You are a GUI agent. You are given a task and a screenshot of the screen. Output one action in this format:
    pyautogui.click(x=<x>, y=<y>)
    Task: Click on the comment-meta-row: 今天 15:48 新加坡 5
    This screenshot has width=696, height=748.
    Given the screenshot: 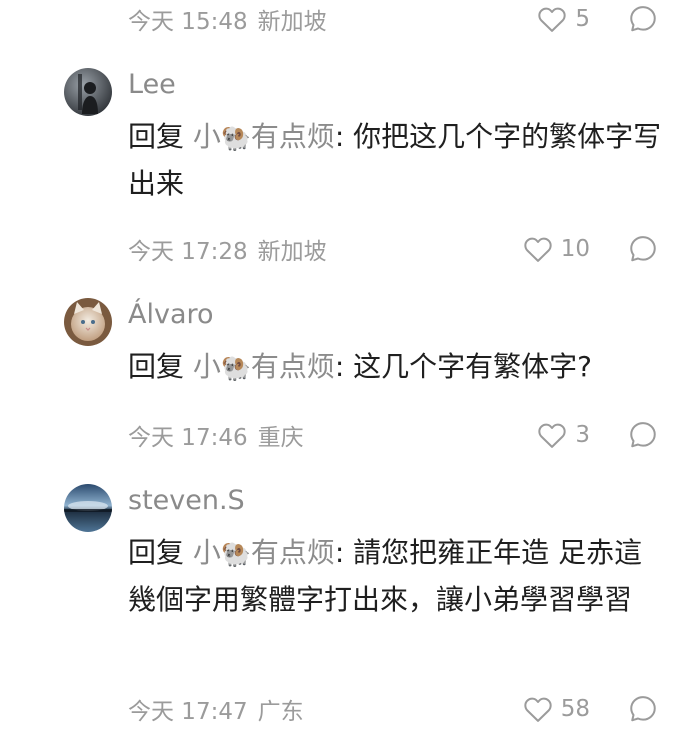 What is the action you would take?
    pyautogui.click(x=393, y=19)
    